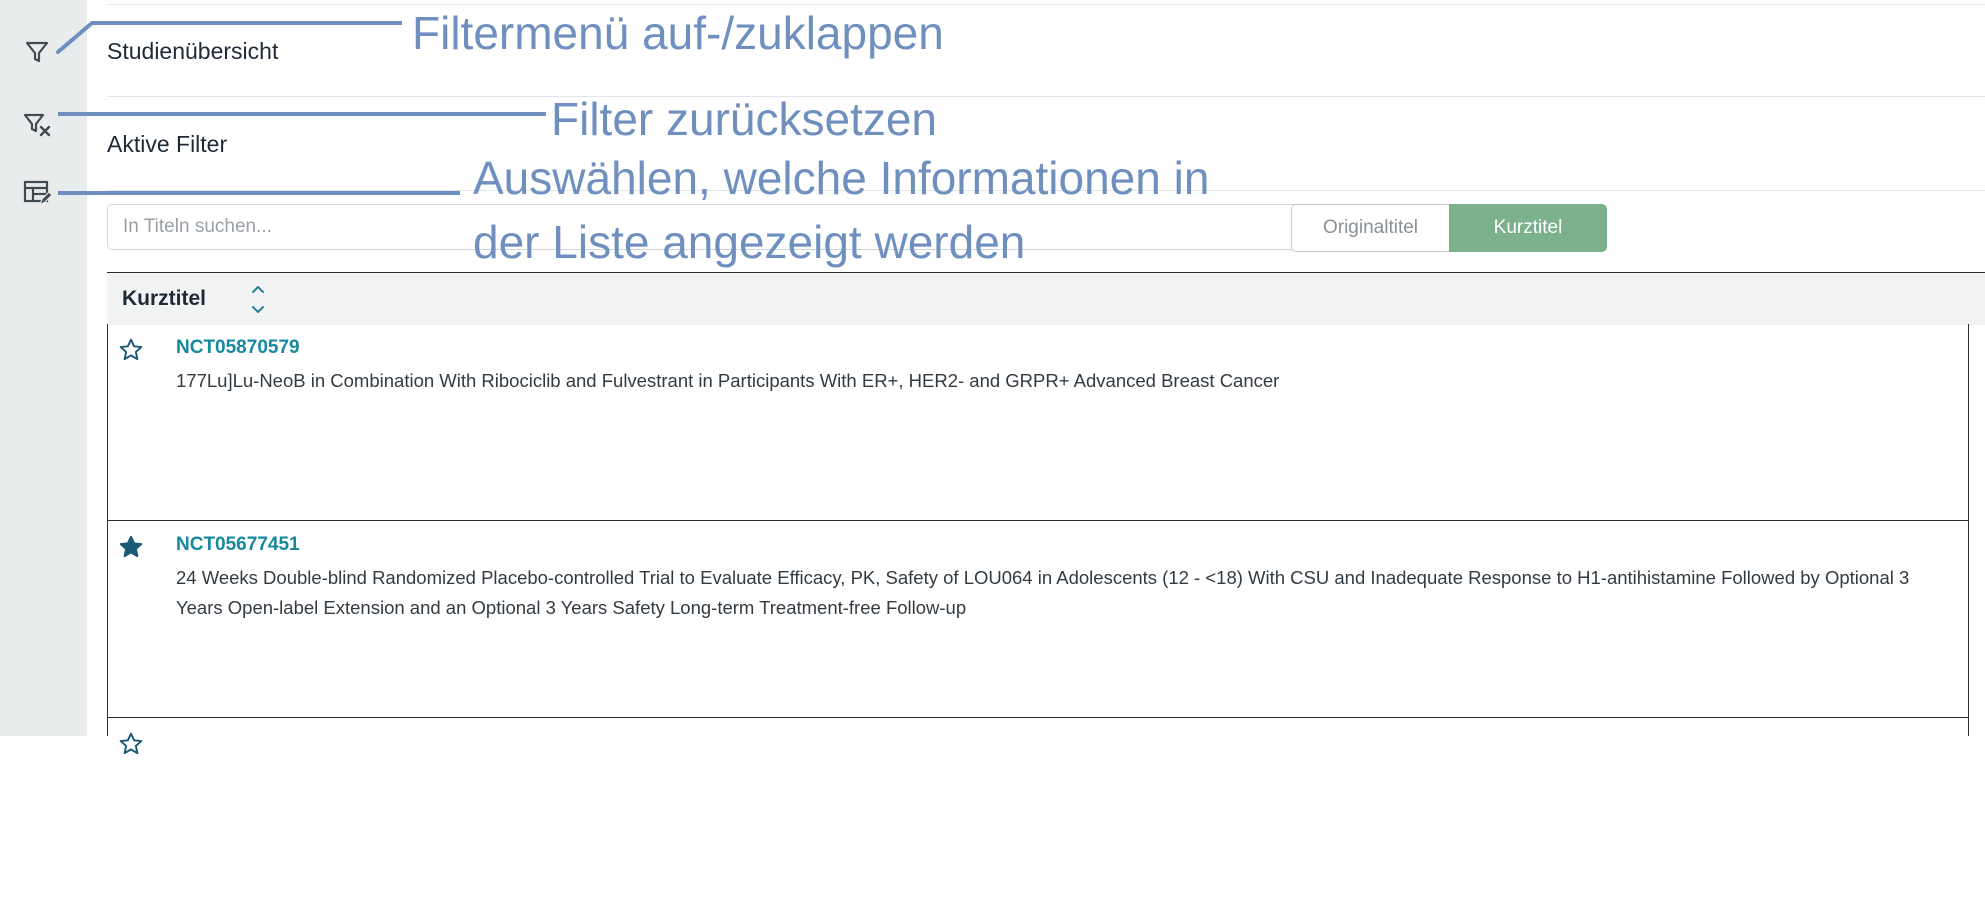 This screenshot has height=914, width=1985. I want to click on star-filled-icon, so click(131, 547).